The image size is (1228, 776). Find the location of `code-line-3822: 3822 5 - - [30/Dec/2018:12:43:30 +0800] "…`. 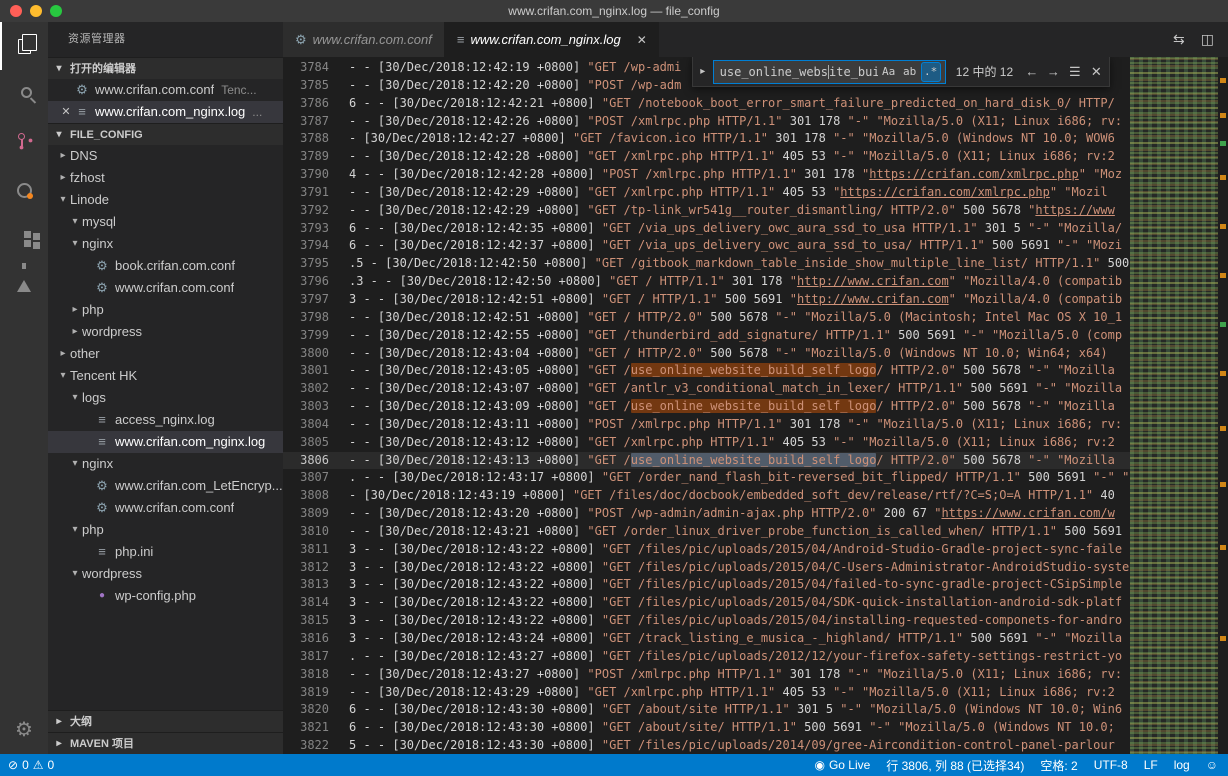

code-line-3822: 3822 5 - - [30/Dec/2018:12:43:30 +0800] "… is located at coordinates (706, 745).